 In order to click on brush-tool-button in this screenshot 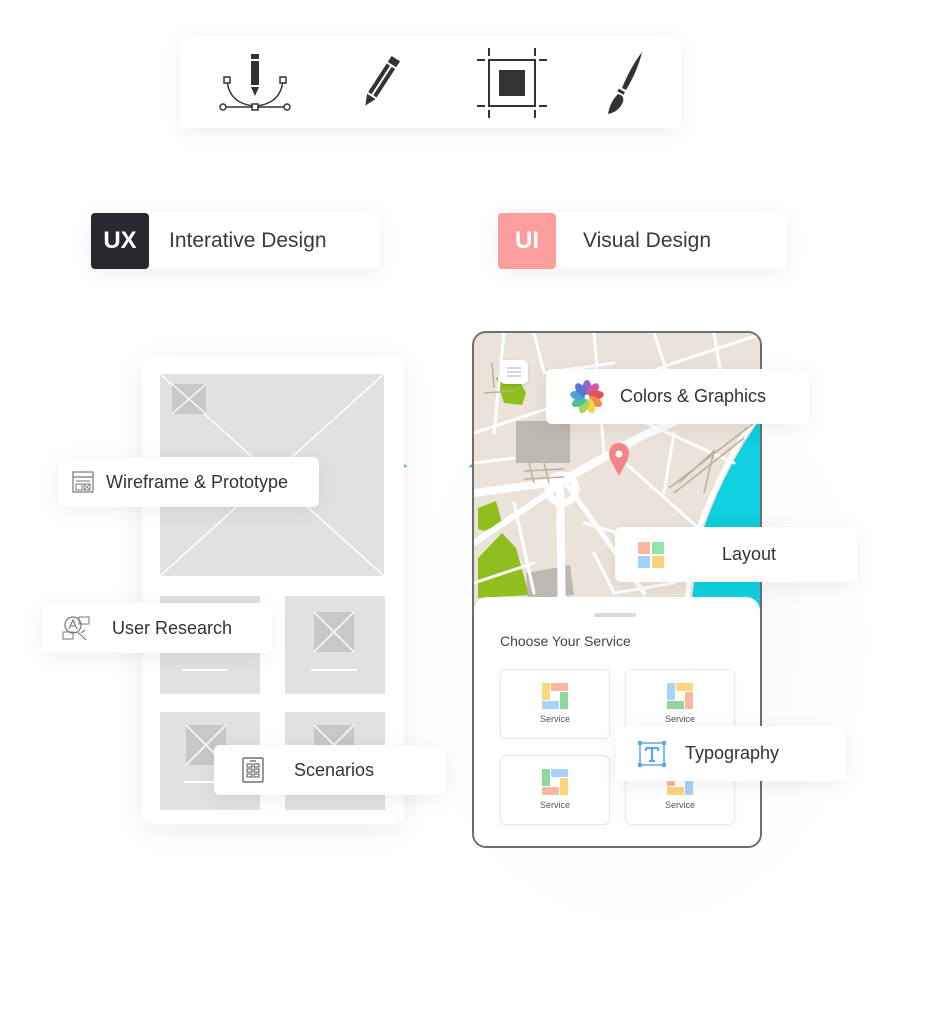, I will do `click(623, 83)`.